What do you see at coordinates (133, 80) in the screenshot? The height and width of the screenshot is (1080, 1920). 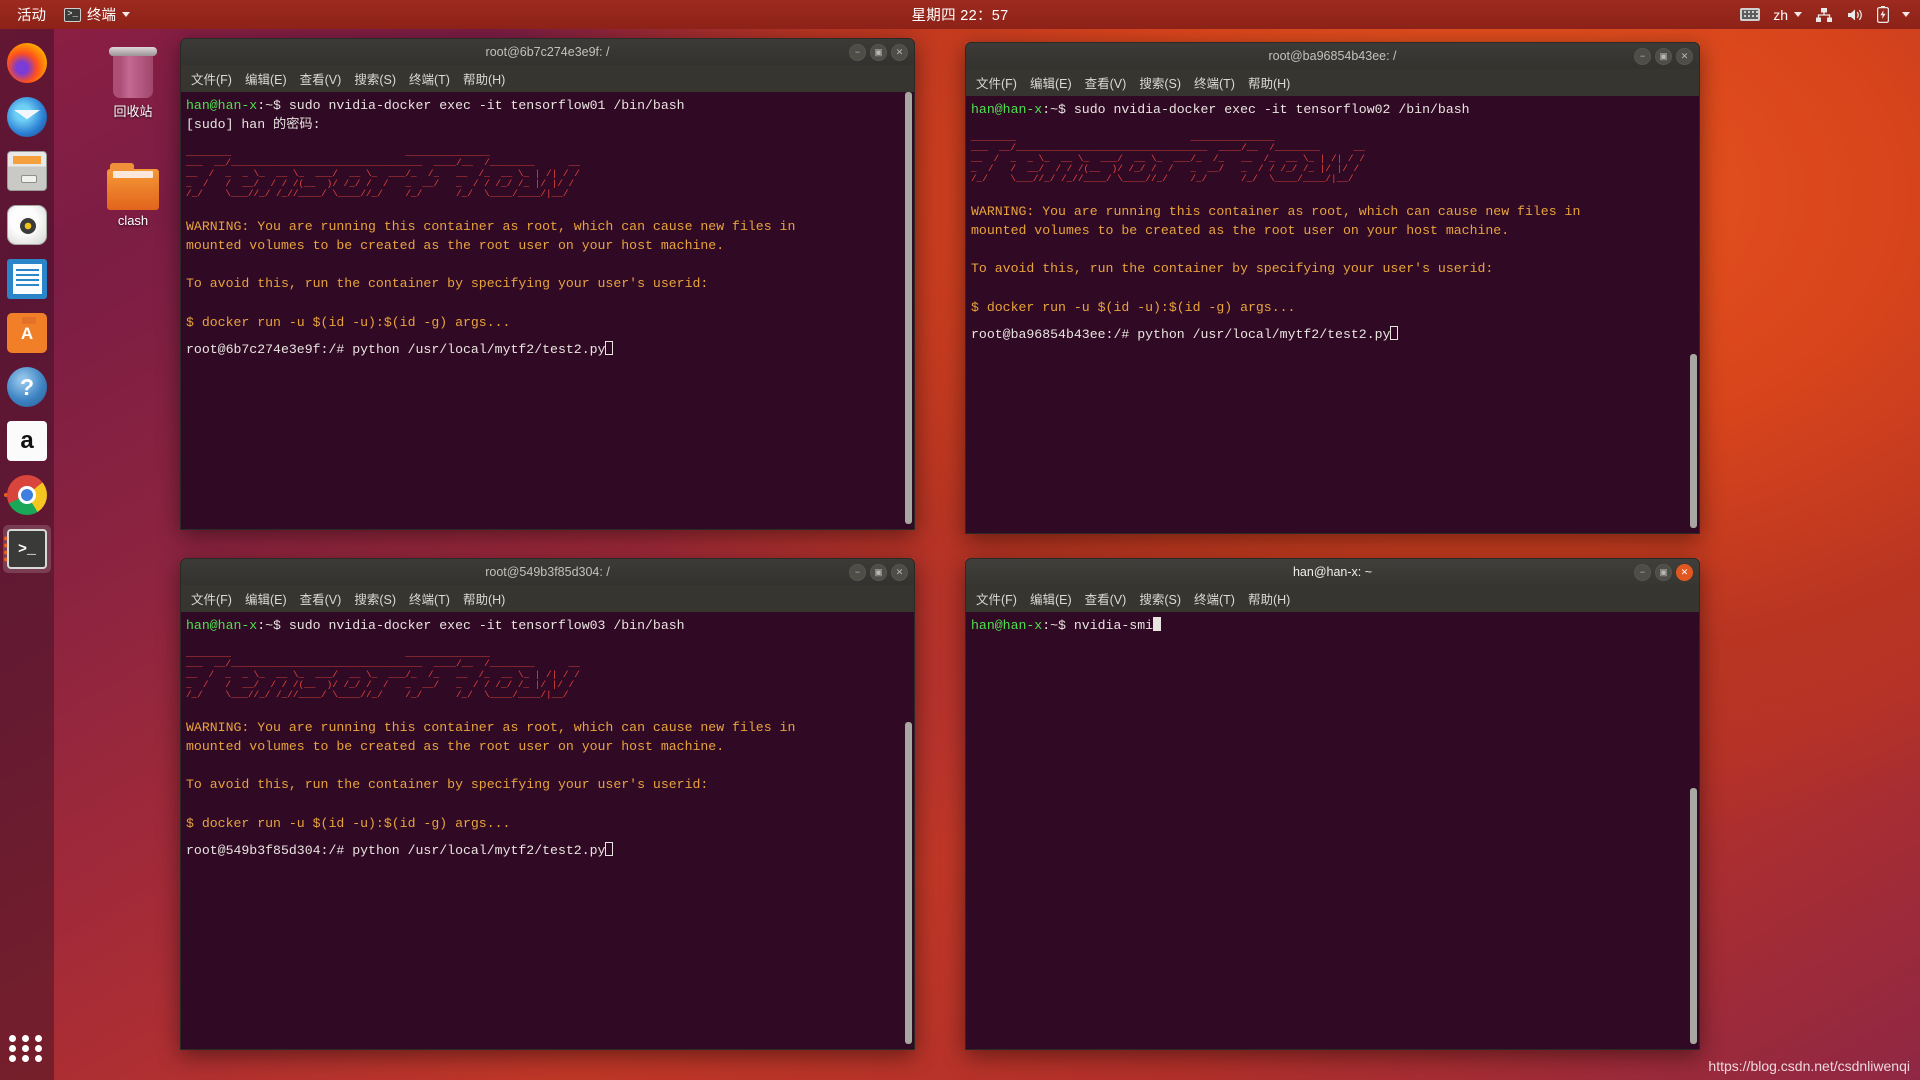 I see `desktop-icon-trash: 回收站` at bounding box center [133, 80].